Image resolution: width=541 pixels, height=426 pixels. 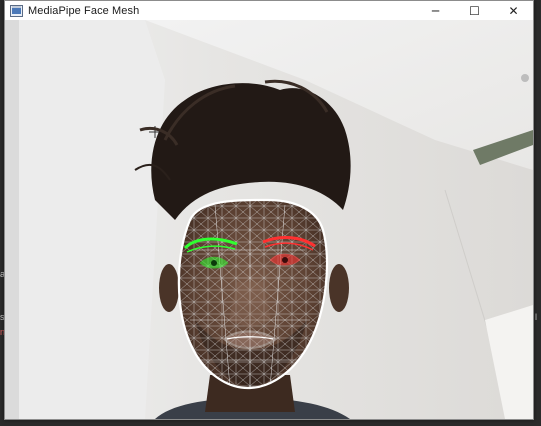 What do you see at coordinates (269, 10) in the screenshot?
I see `title-bar: MediaPipe Face Mesh ─ ☐ ✕` at bounding box center [269, 10].